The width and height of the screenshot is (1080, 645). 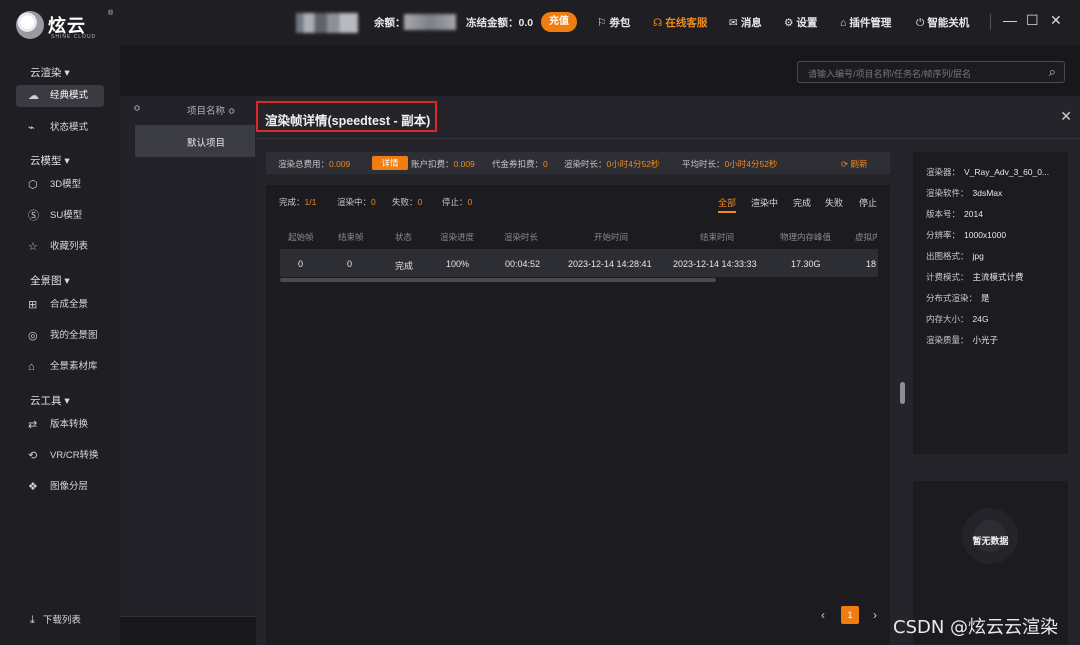 What do you see at coordinates (55, 619) in the screenshot?
I see `download-list-button: ⤓ 下载列表` at bounding box center [55, 619].